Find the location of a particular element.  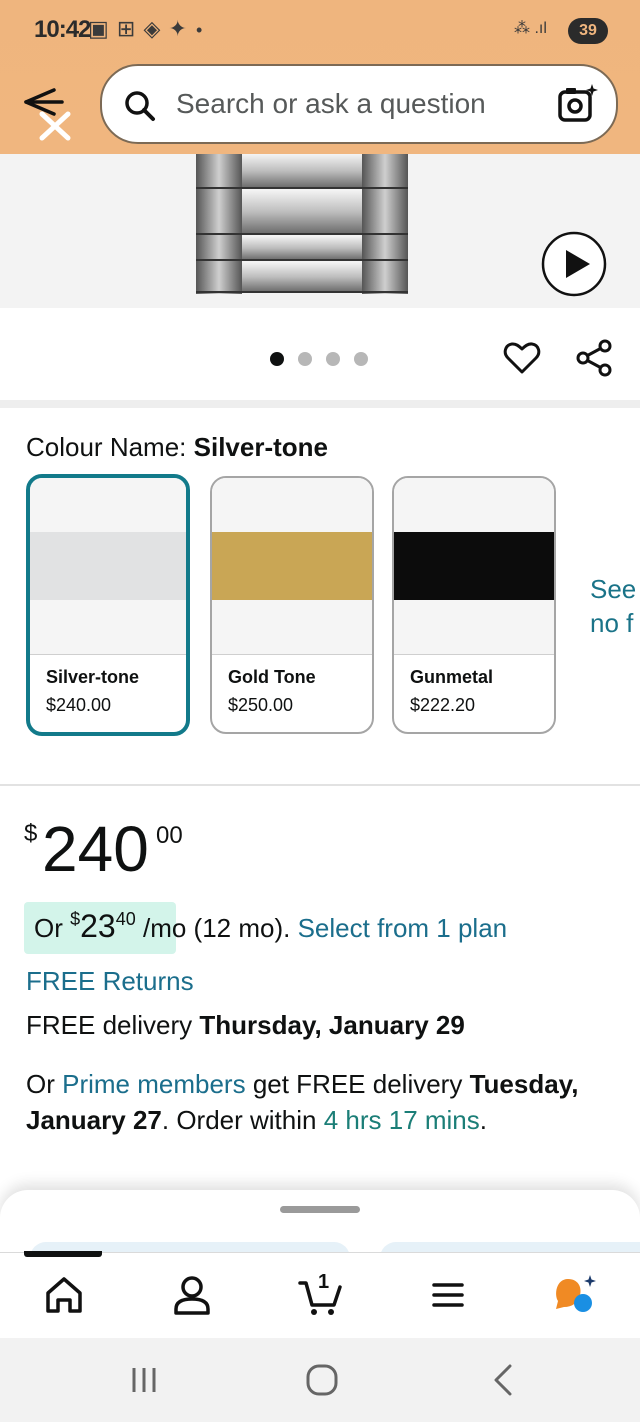

installment-term: /mo (12 mo). is located at coordinates (216, 928).